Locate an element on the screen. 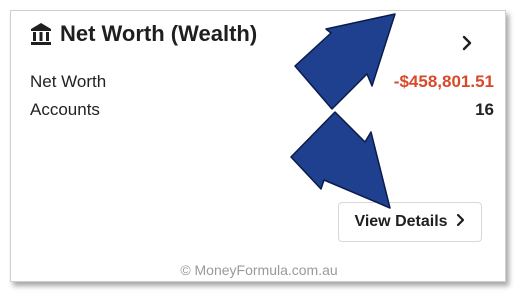 This screenshot has width=518, height=296. expand-chevron-button is located at coordinates (467, 45).